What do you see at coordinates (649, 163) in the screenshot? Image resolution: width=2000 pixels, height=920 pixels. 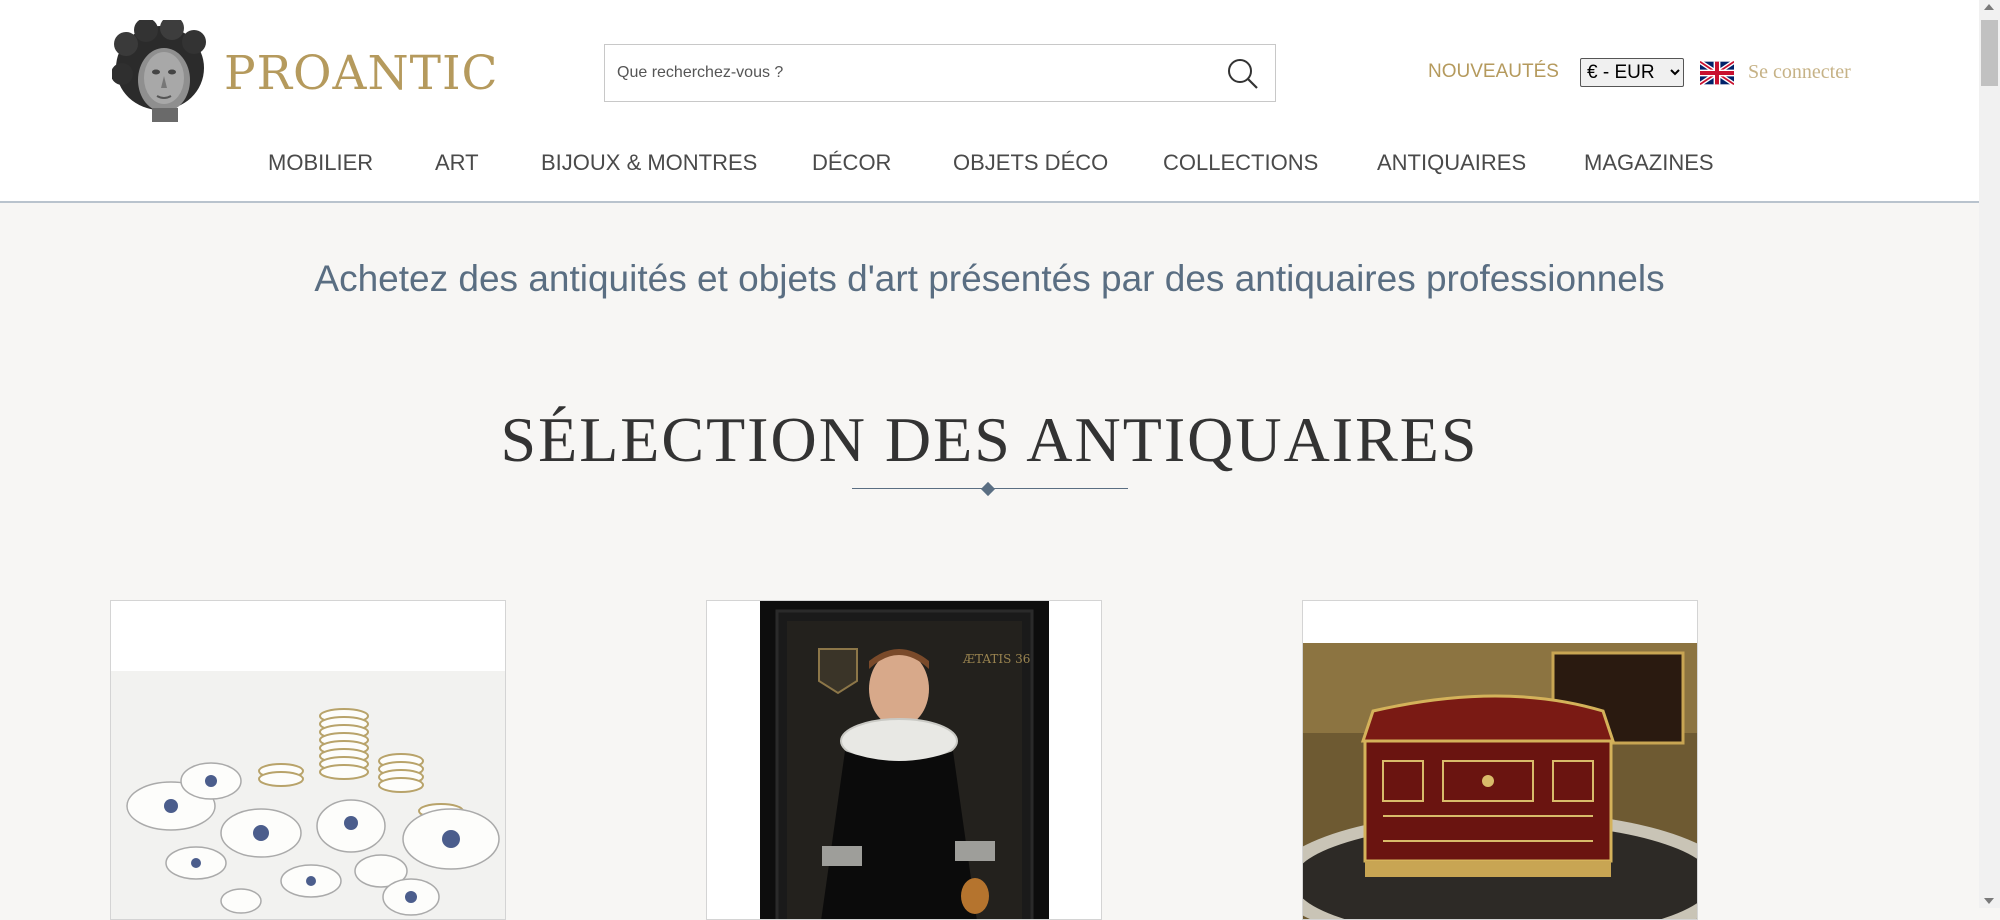 I see `nav-item-bijoux-montres: BIJOUX & MONTRES` at bounding box center [649, 163].